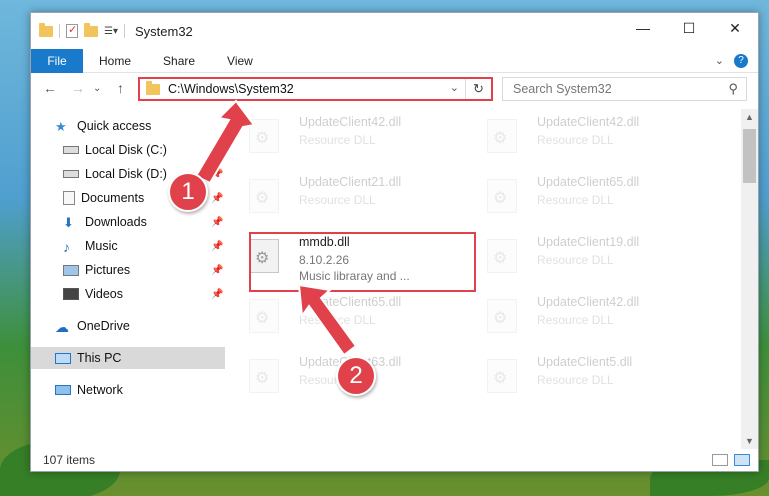 The height and width of the screenshot is (496, 769). I want to click on scroll-down-icon: ▼, so click(749, 441).